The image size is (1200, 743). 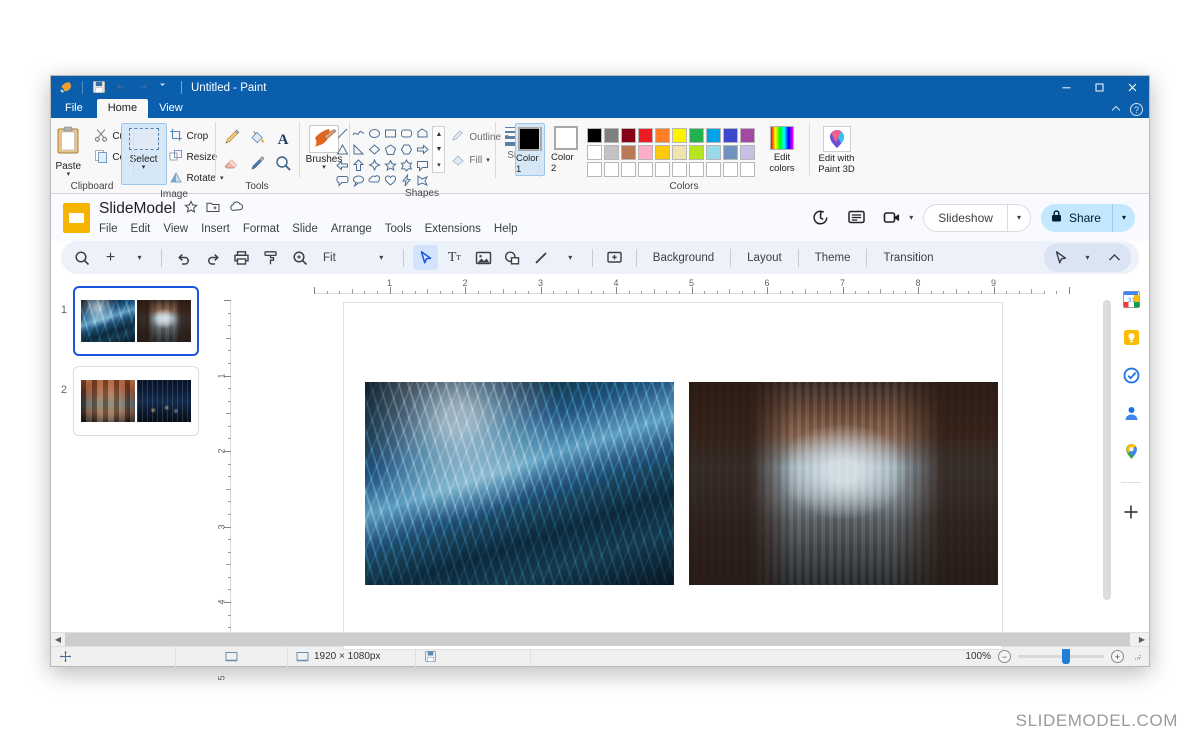 What do you see at coordinates (213, 209) in the screenshot?
I see `move-to-folder-icon` at bounding box center [213, 209].